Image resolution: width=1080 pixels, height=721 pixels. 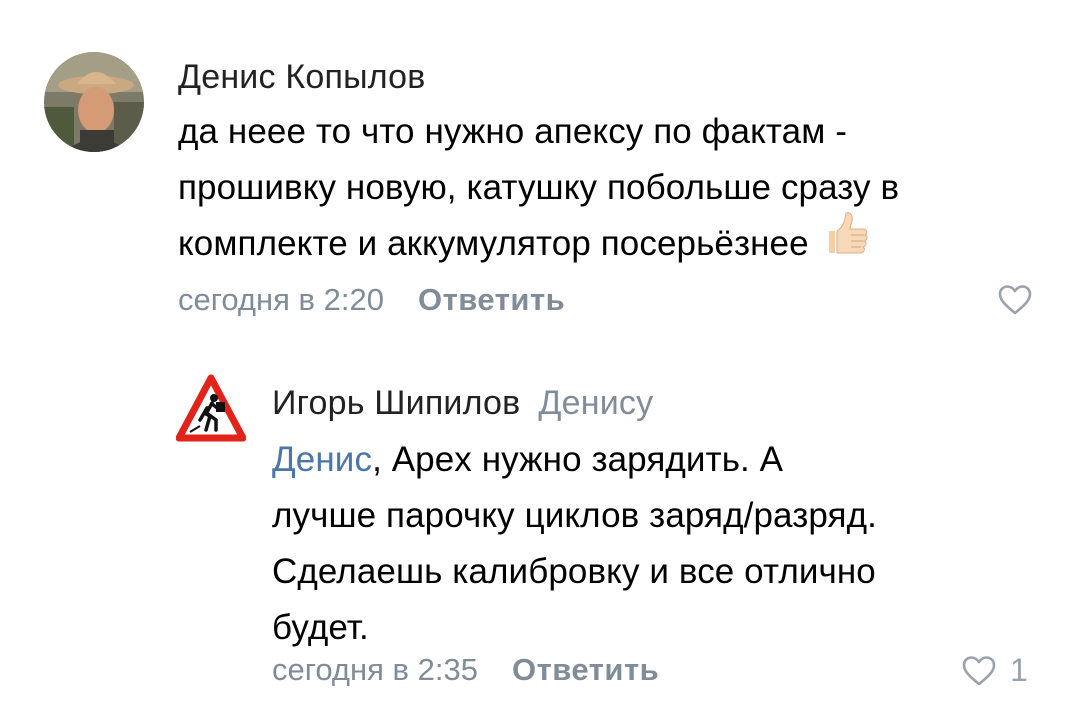 What do you see at coordinates (578, 459) in the screenshot?
I see `comment-text-line-part: , Apex нужно зарядить. А` at bounding box center [578, 459].